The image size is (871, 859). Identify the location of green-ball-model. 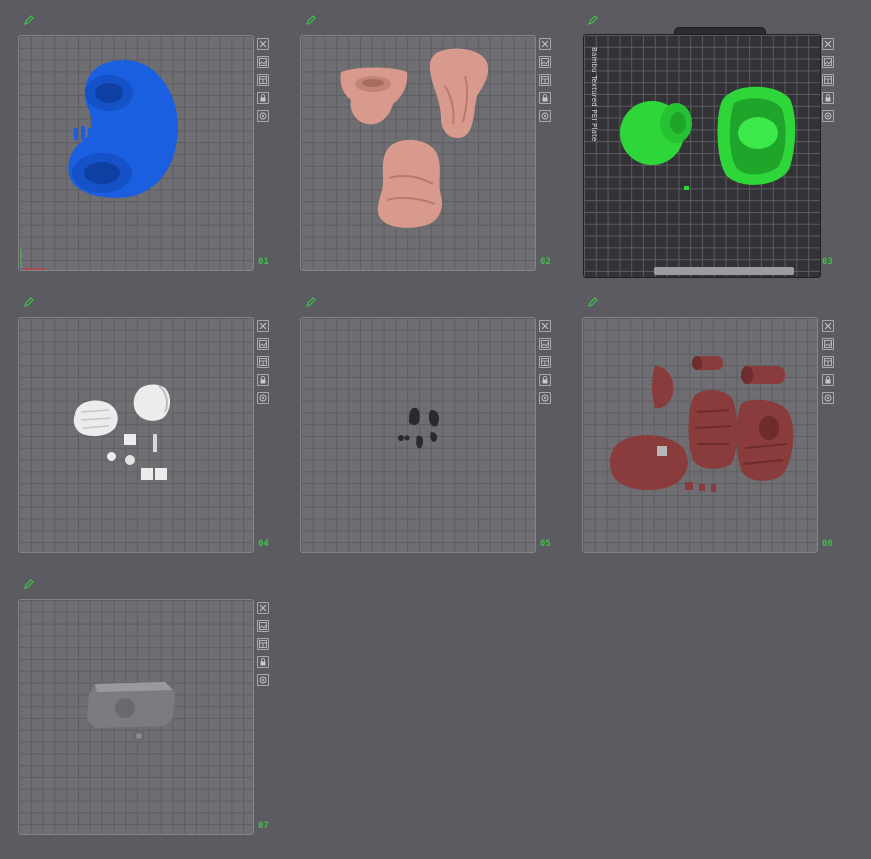
(658, 131).